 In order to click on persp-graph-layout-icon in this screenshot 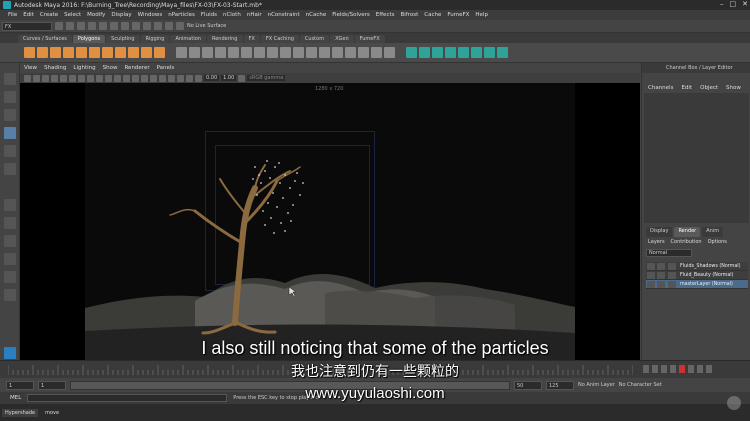, I will do `click(10, 259)`.